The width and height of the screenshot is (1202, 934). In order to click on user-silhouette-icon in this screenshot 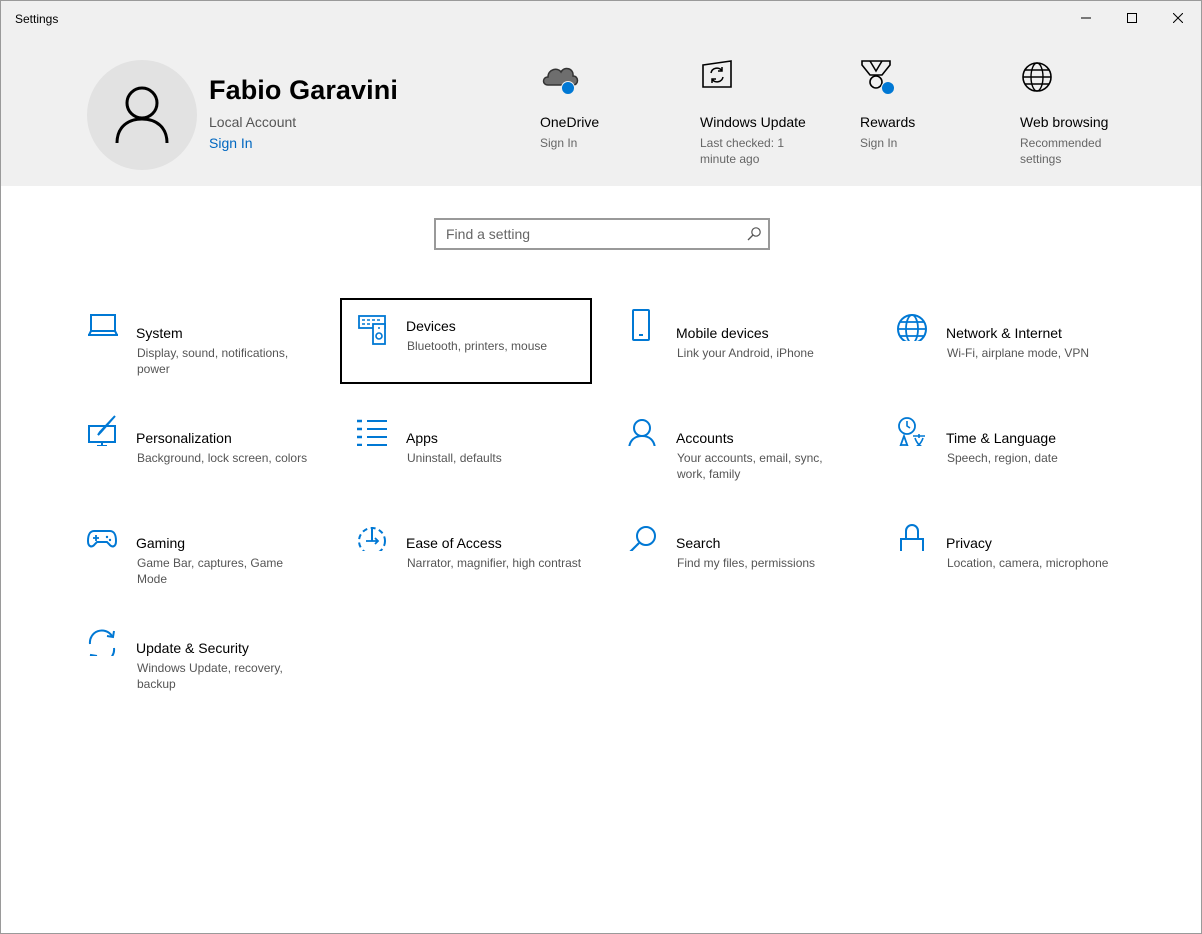, I will do `click(142, 115)`.